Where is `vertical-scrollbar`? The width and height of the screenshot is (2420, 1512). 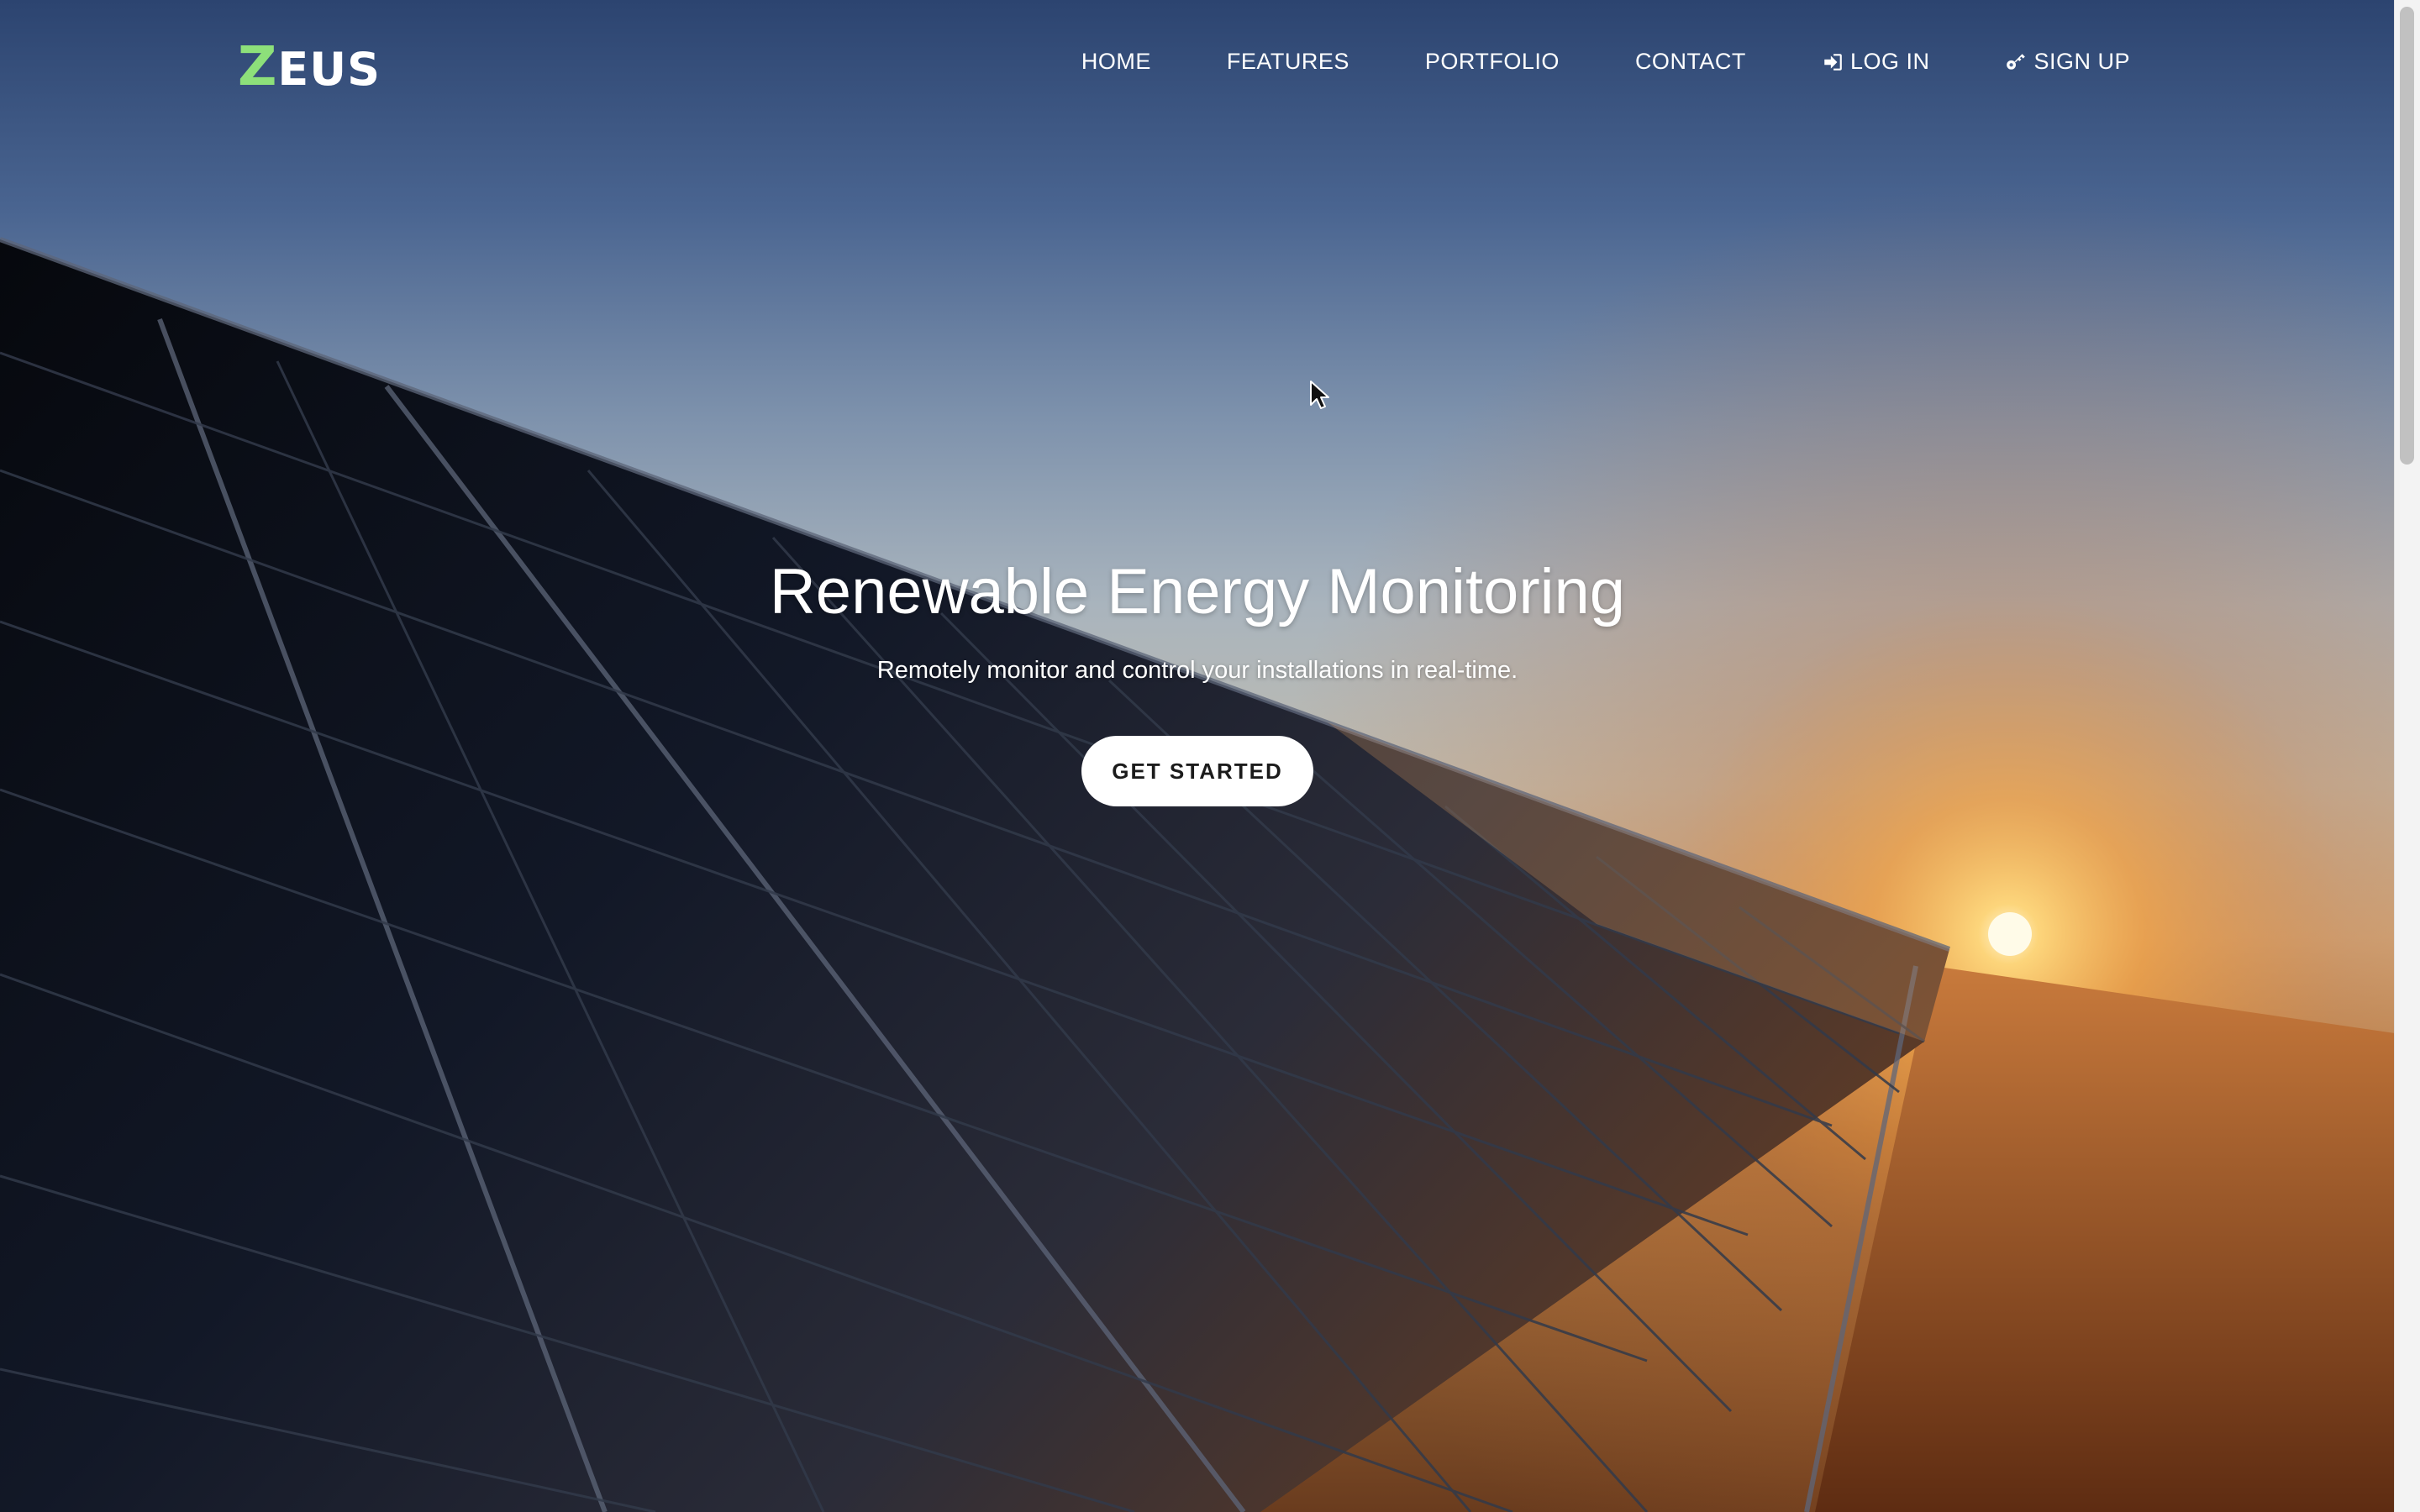 vertical-scrollbar is located at coordinates (2407, 756).